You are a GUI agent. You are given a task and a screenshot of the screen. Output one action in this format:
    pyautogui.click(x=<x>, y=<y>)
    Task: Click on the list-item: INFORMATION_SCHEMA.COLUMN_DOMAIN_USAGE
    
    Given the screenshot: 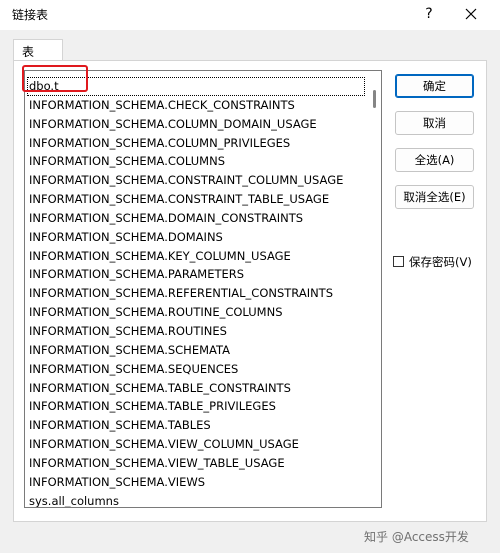 What is the action you would take?
    pyautogui.click(x=197, y=124)
    